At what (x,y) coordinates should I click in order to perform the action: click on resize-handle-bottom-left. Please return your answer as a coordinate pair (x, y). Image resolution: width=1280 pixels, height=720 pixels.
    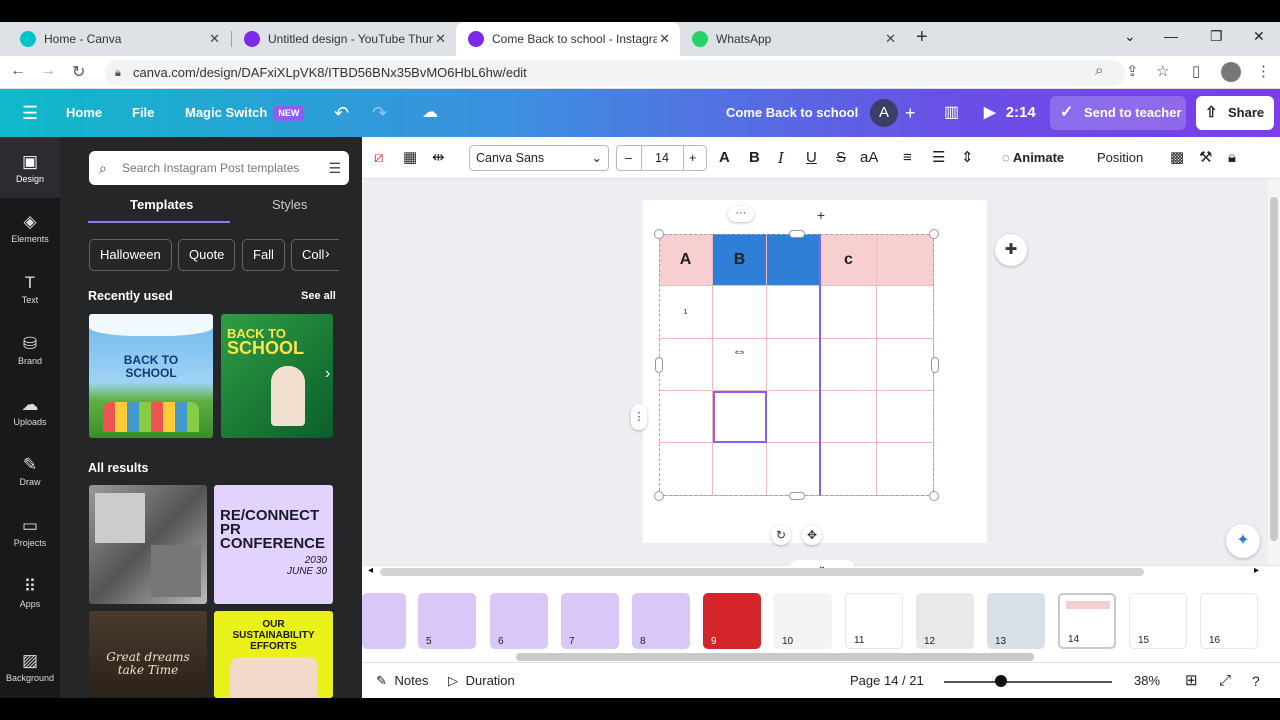
    Looking at the image, I should click on (659, 496).